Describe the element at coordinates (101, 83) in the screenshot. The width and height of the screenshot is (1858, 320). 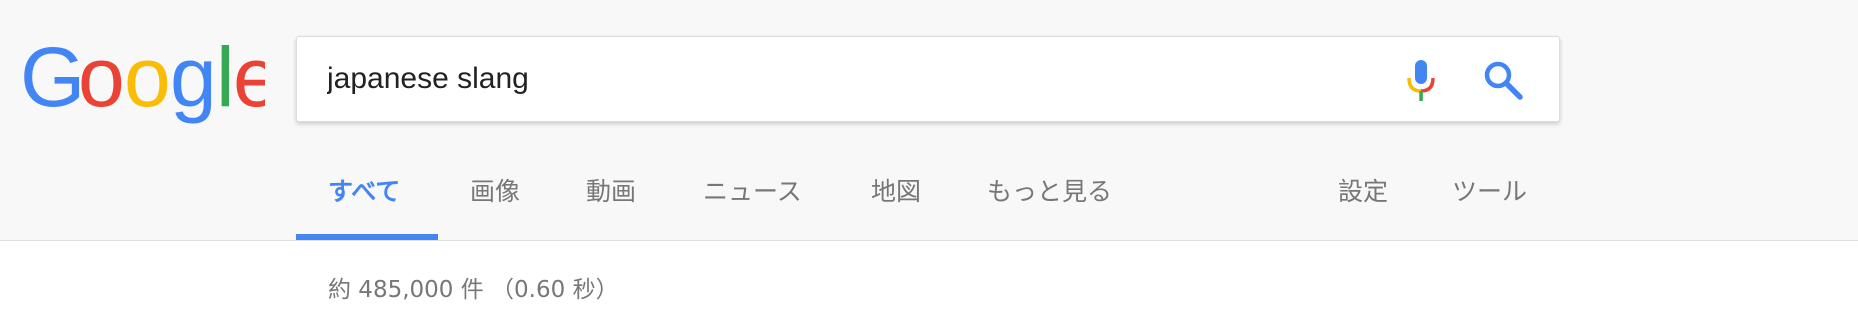
I see `logo-letter-o1: o` at that location.